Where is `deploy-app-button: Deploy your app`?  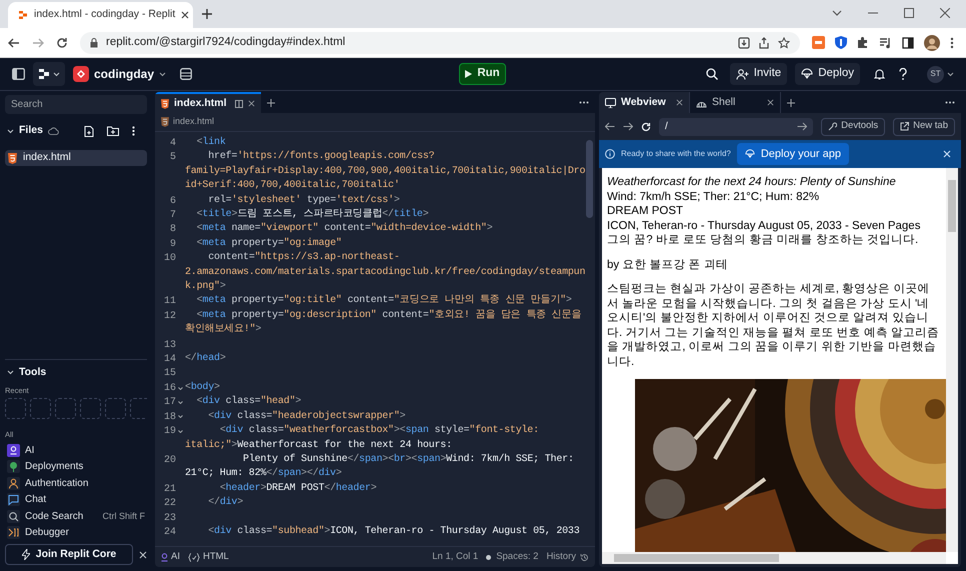
deploy-app-button: Deploy your app is located at coordinates (792, 154).